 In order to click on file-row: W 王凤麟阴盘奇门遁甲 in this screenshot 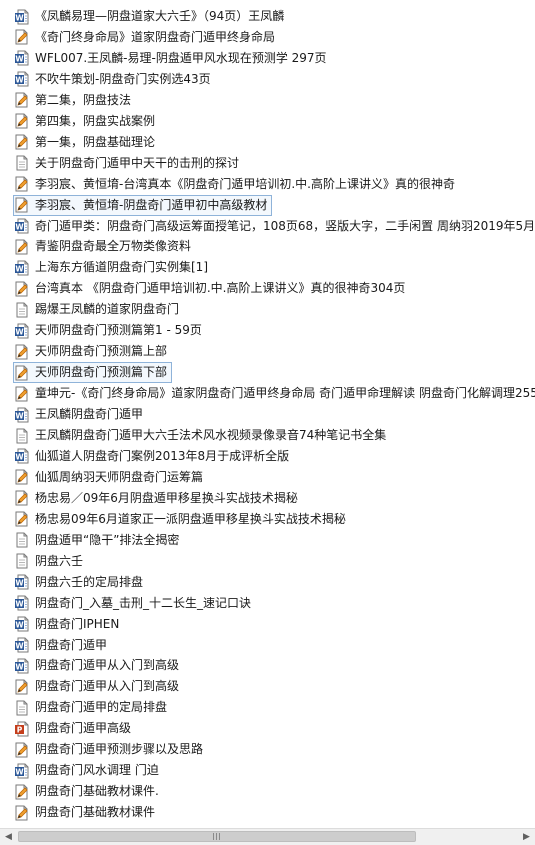, I will do `click(80, 414)`.